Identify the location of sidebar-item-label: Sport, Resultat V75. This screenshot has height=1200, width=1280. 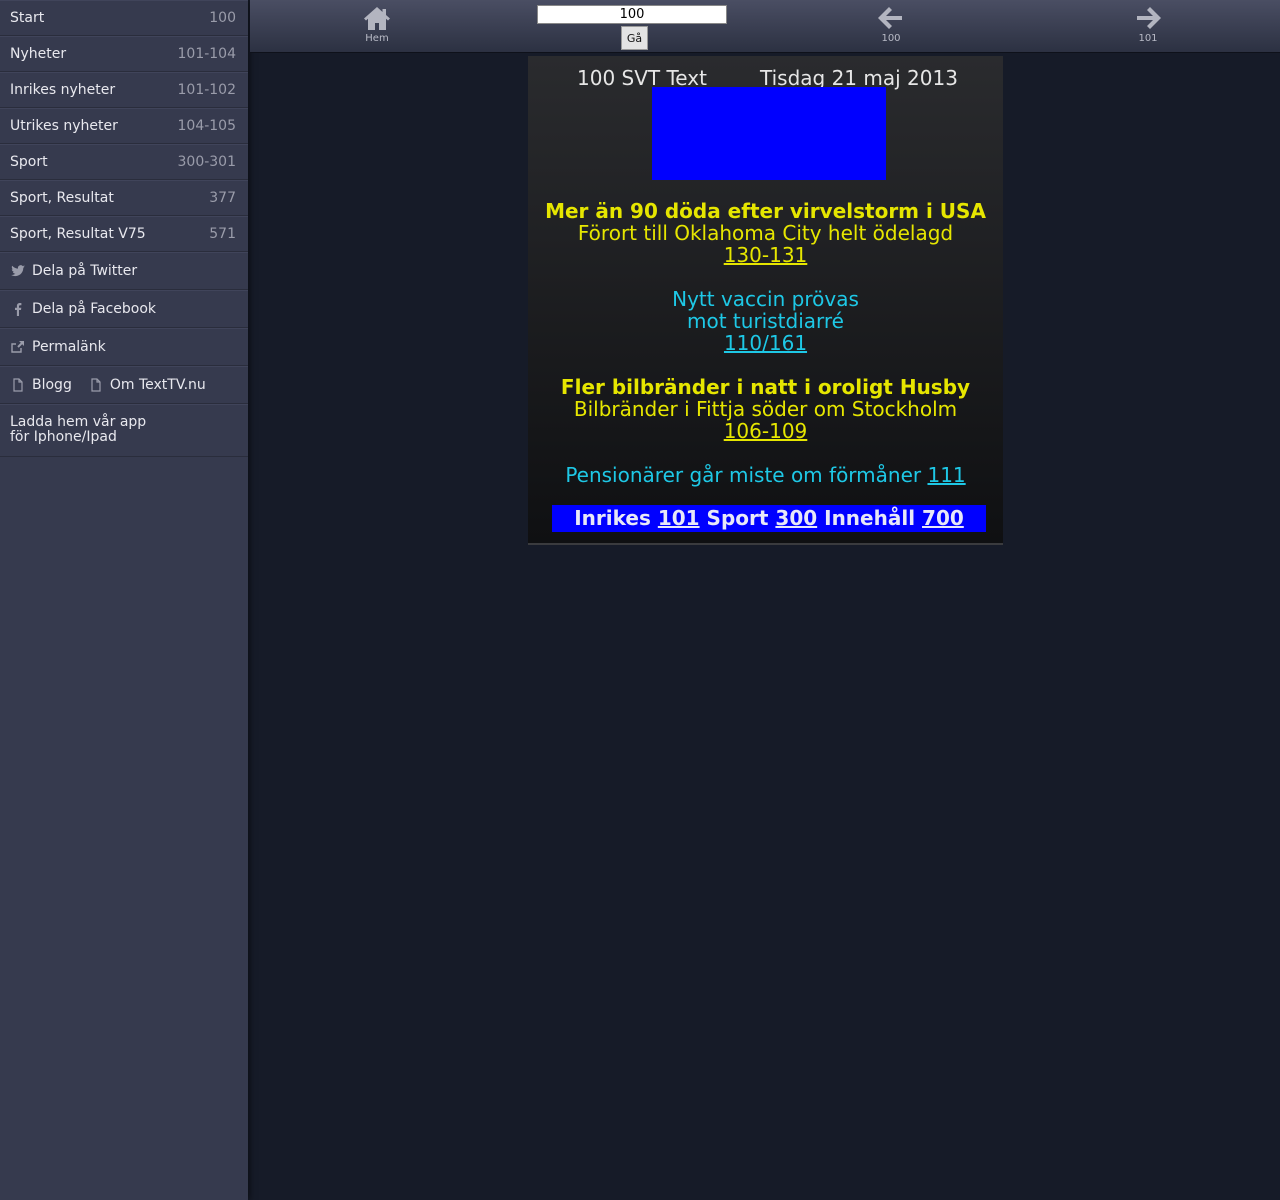
(78, 234).